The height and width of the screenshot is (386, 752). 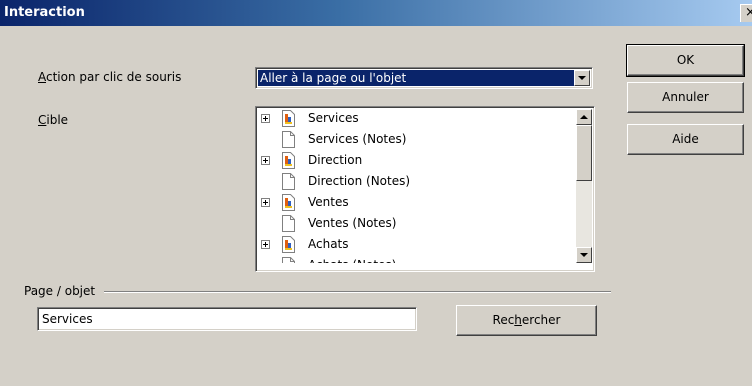 What do you see at coordinates (415, 224) in the screenshot?
I see `tree-item: Ventes (Notes)` at bounding box center [415, 224].